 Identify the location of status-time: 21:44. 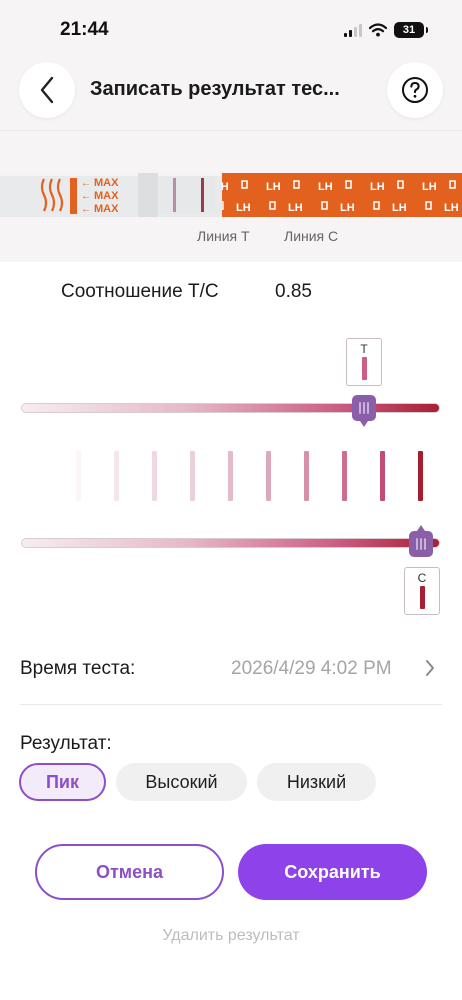
(84, 29).